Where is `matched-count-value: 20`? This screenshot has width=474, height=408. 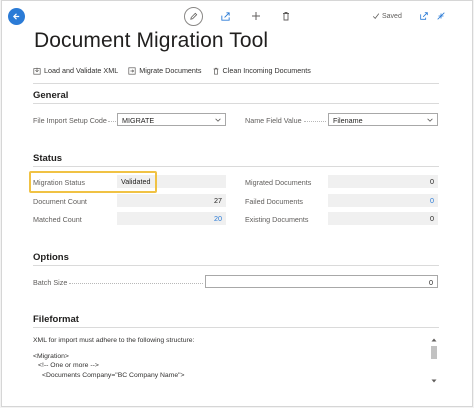 matched-count-value: 20 is located at coordinates (218, 218).